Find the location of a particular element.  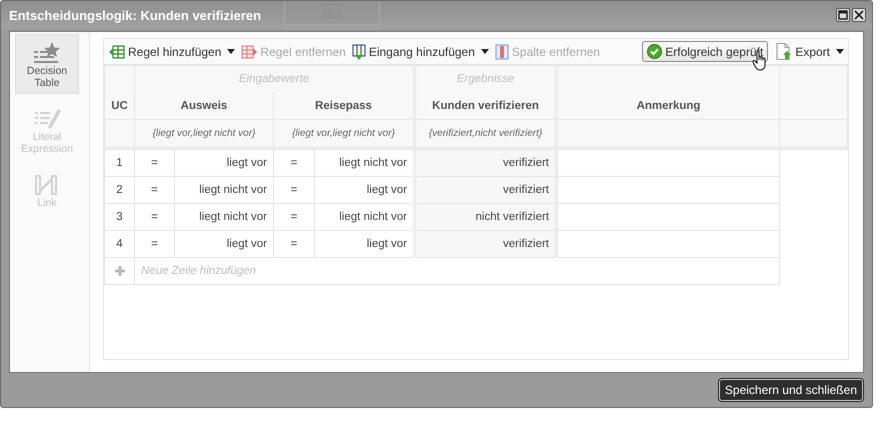

row-number: 4 is located at coordinates (119, 244).